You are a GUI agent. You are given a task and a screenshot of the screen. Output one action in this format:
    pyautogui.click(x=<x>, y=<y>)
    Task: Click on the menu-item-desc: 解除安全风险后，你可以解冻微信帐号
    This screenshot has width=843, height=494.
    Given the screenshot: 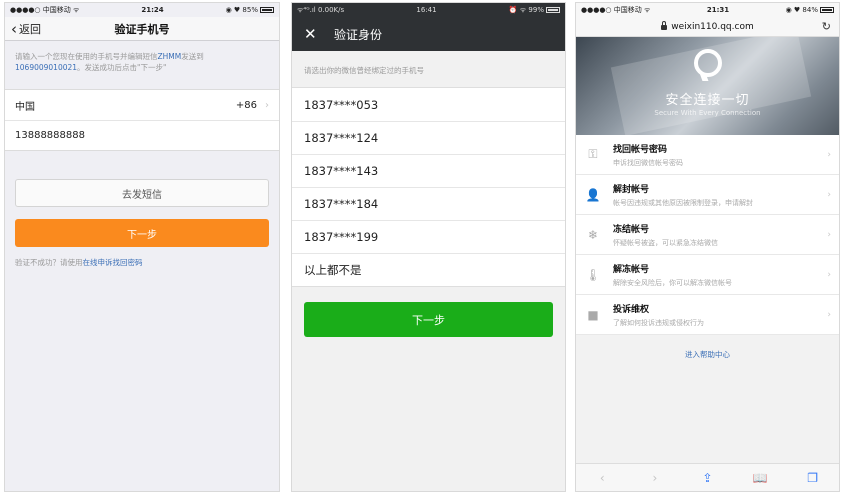 What is the action you would take?
    pyautogui.click(x=672, y=282)
    